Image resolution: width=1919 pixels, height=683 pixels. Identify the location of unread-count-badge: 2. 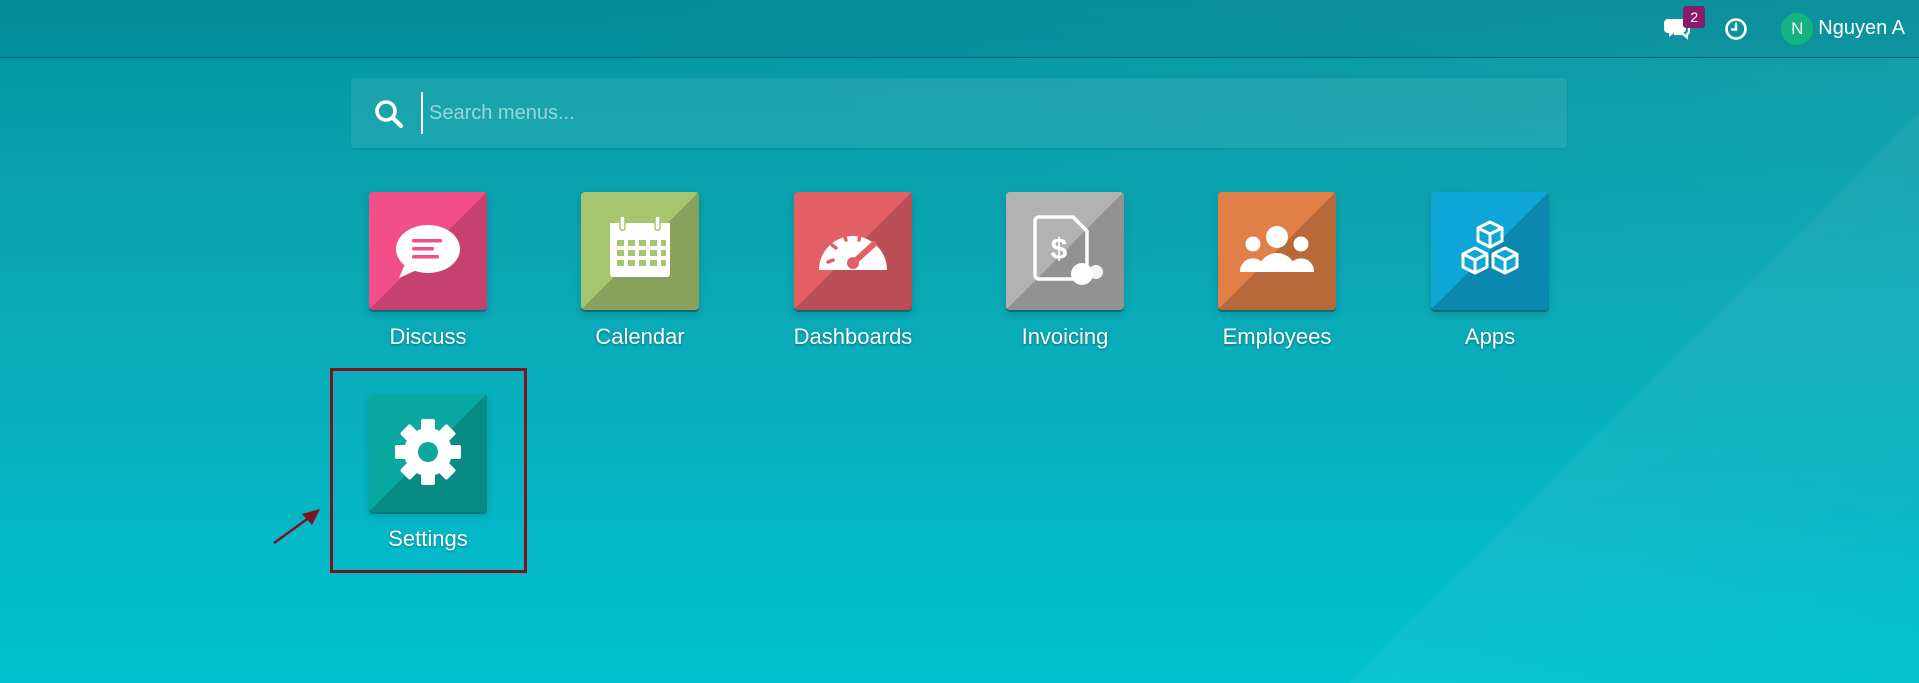
(1694, 16).